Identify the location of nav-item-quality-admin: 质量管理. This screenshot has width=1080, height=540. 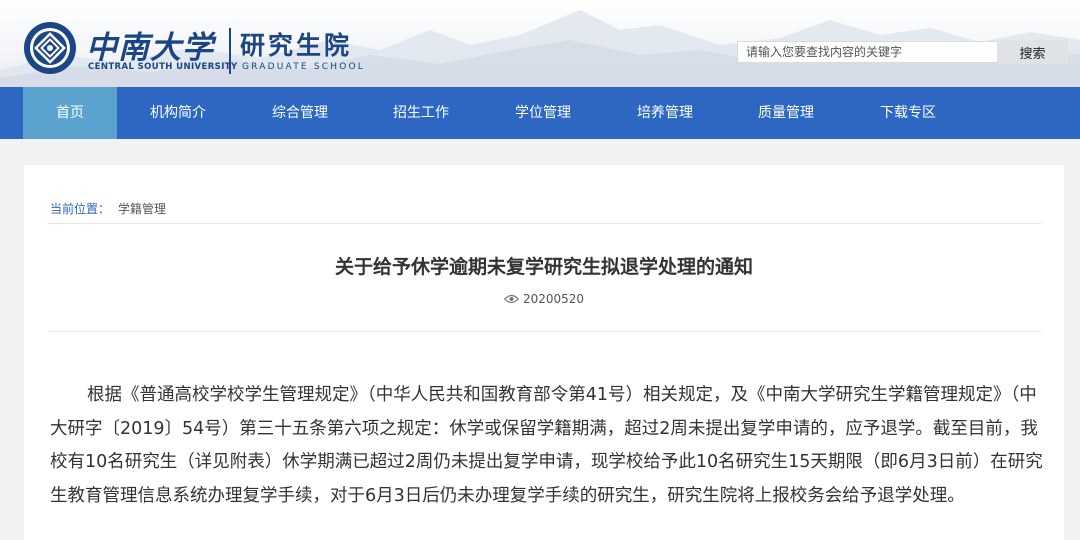
(786, 113).